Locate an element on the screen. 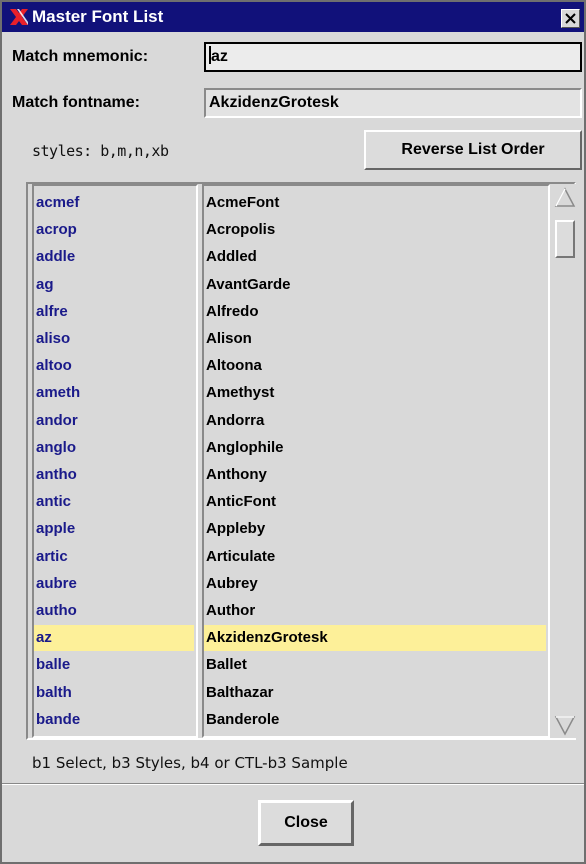 The height and width of the screenshot is (864, 586). mnemonic-list-item: acrop is located at coordinates (114, 230).